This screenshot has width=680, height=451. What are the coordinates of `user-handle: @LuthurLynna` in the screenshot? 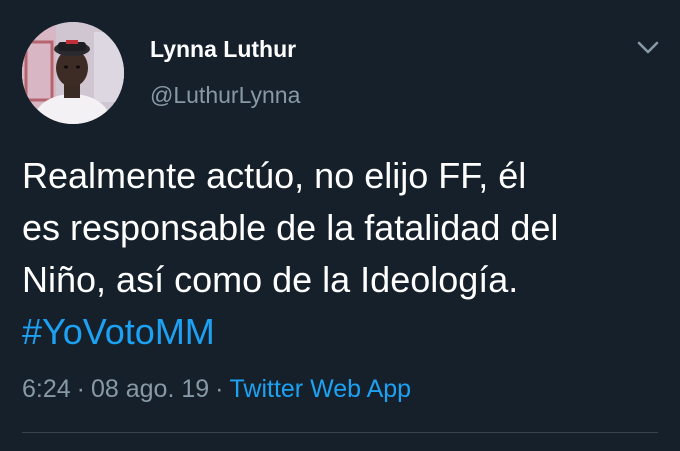 It's located at (225, 95).